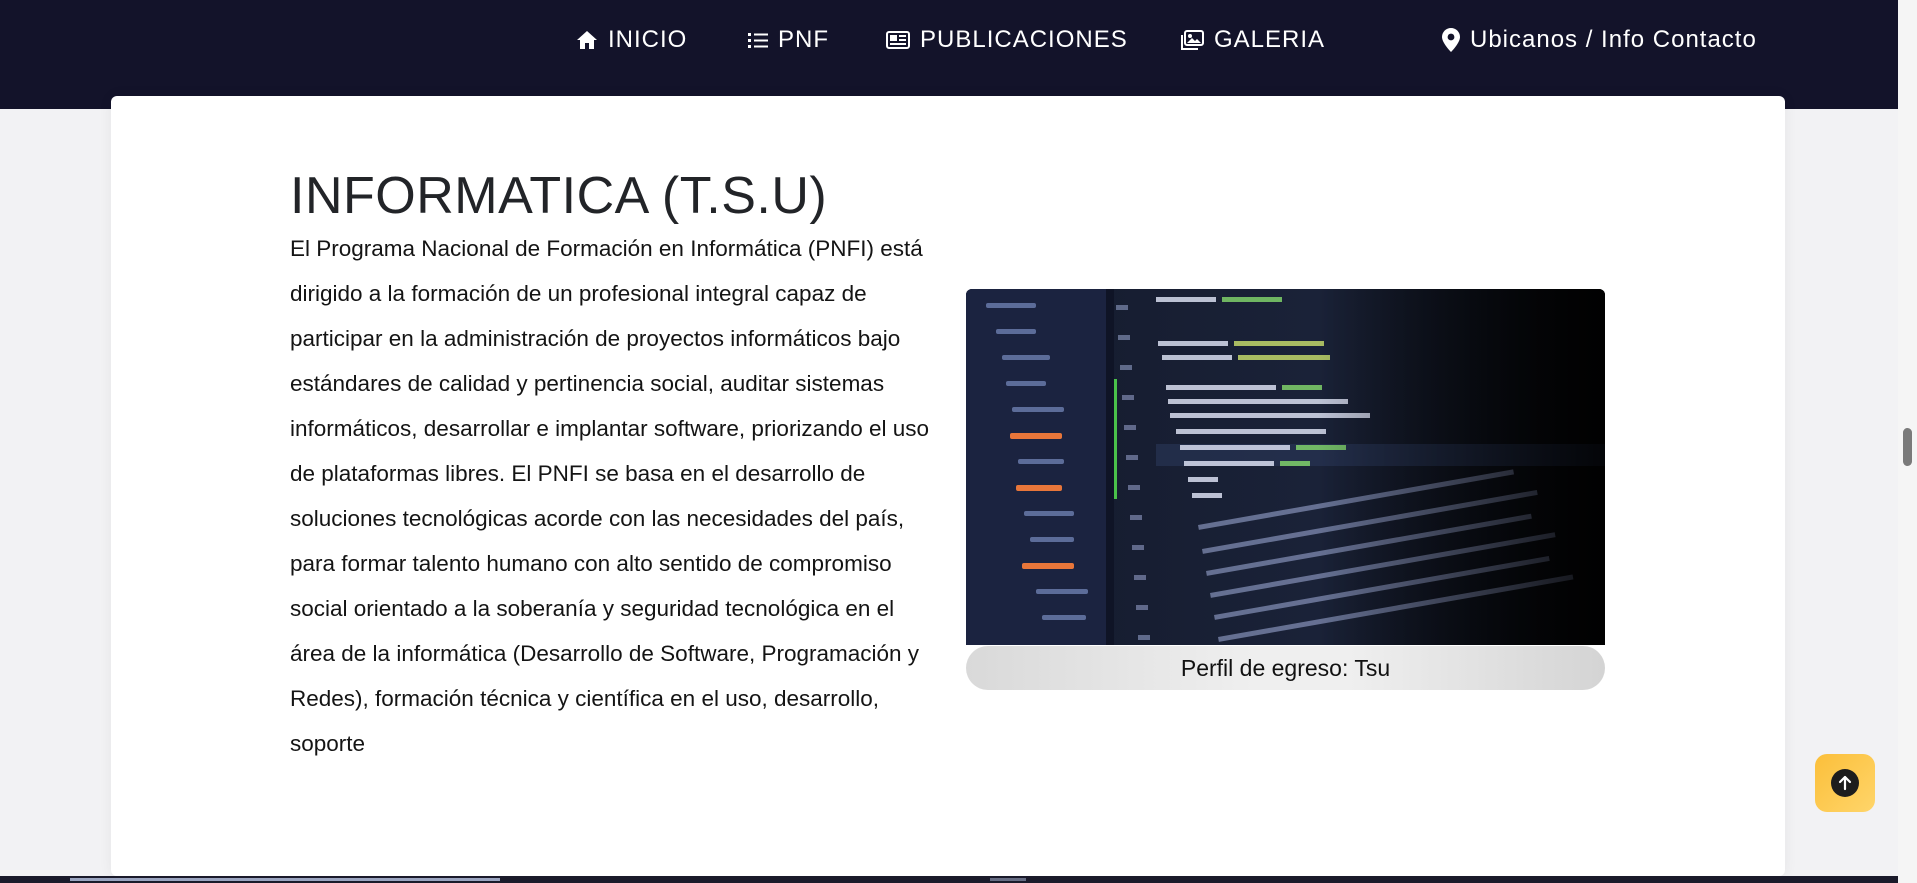  I want to click on nav-galeria-label: GALERIA, so click(1270, 39).